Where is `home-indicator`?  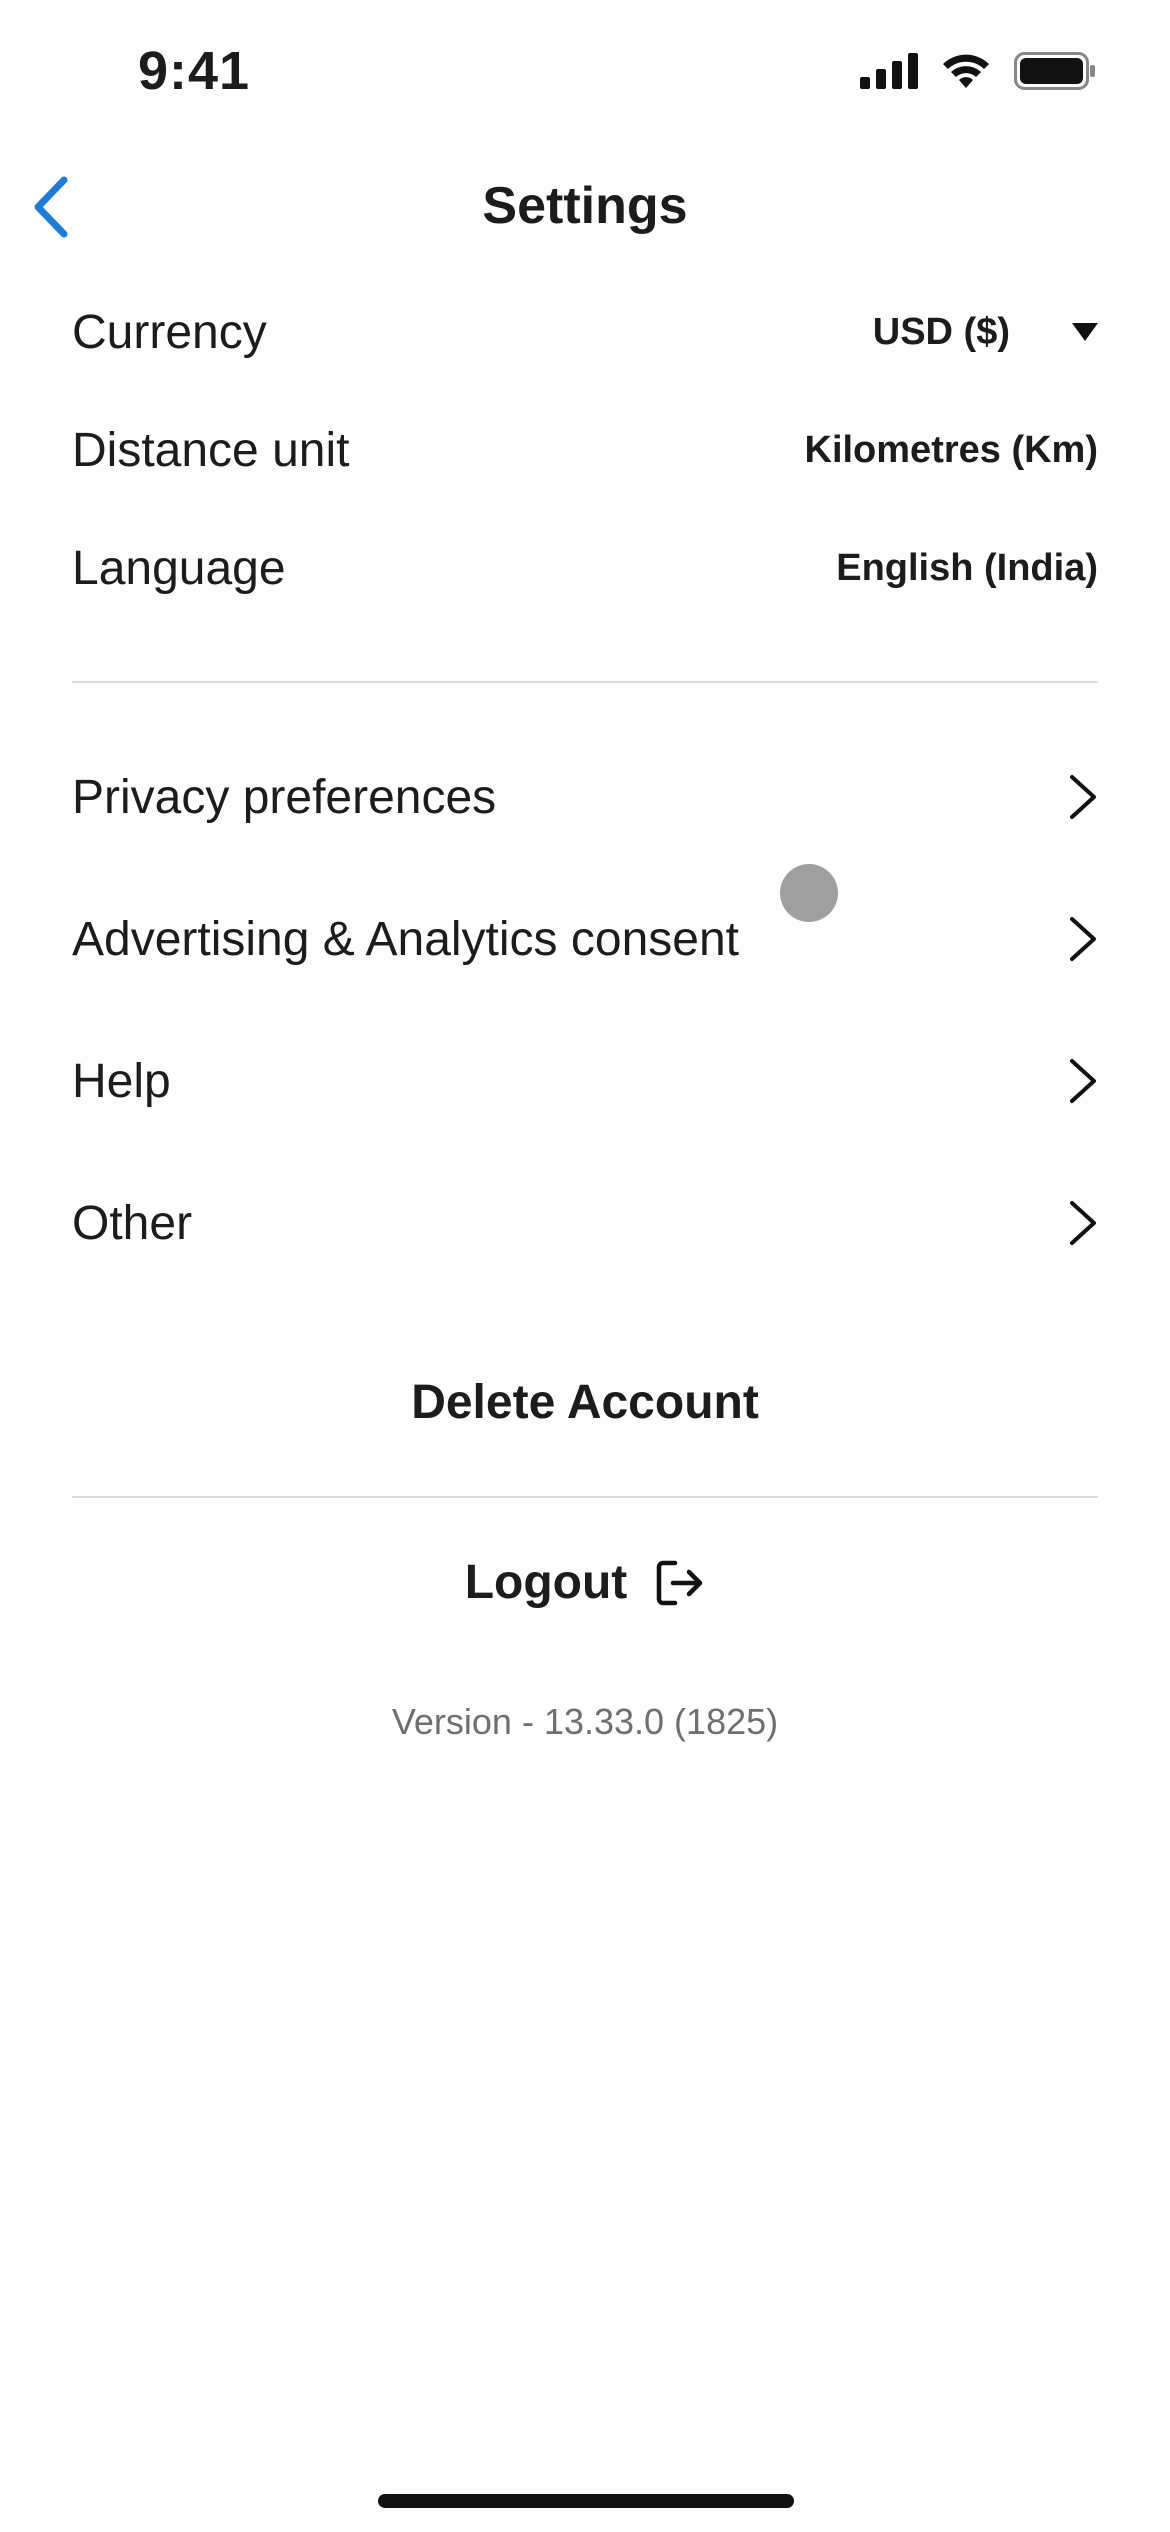
home-indicator is located at coordinates (586, 2501).